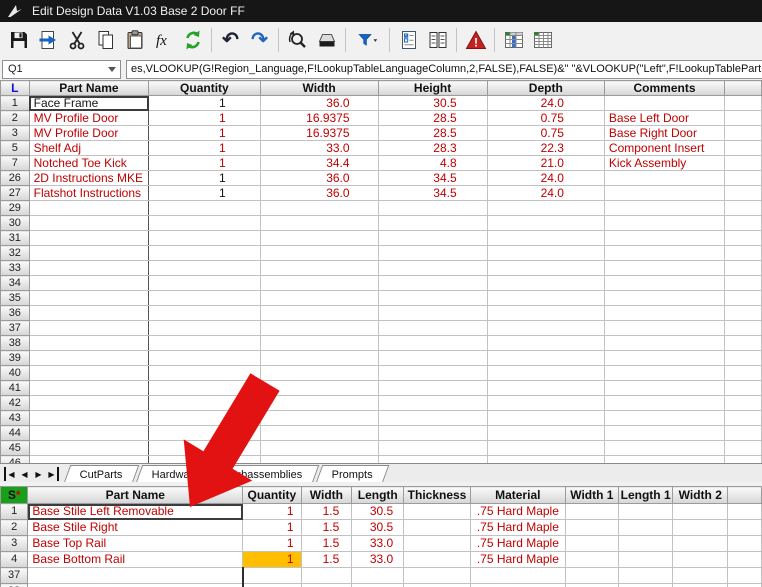 Image resolution: width=762 pixels, height=587 pixels. I want to click on cell: 16.9375, so click(319, 133).